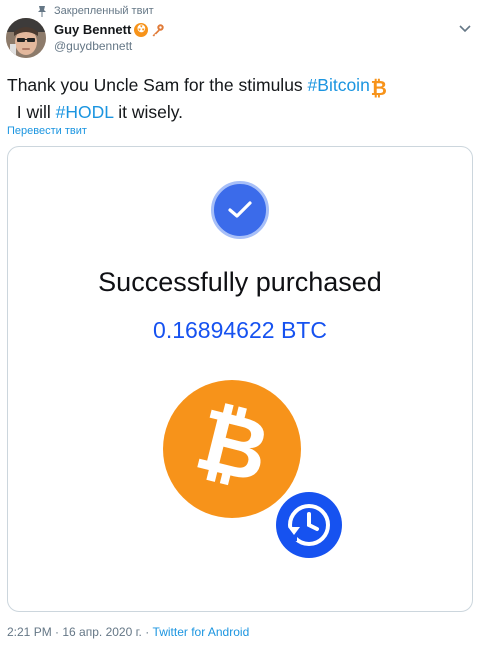 The height and width of the screenshot is (648, 482). Describe the element at coordinates (148, 112) in the screenshot. I see `tweet-text-part3: it wisely.` at that location.